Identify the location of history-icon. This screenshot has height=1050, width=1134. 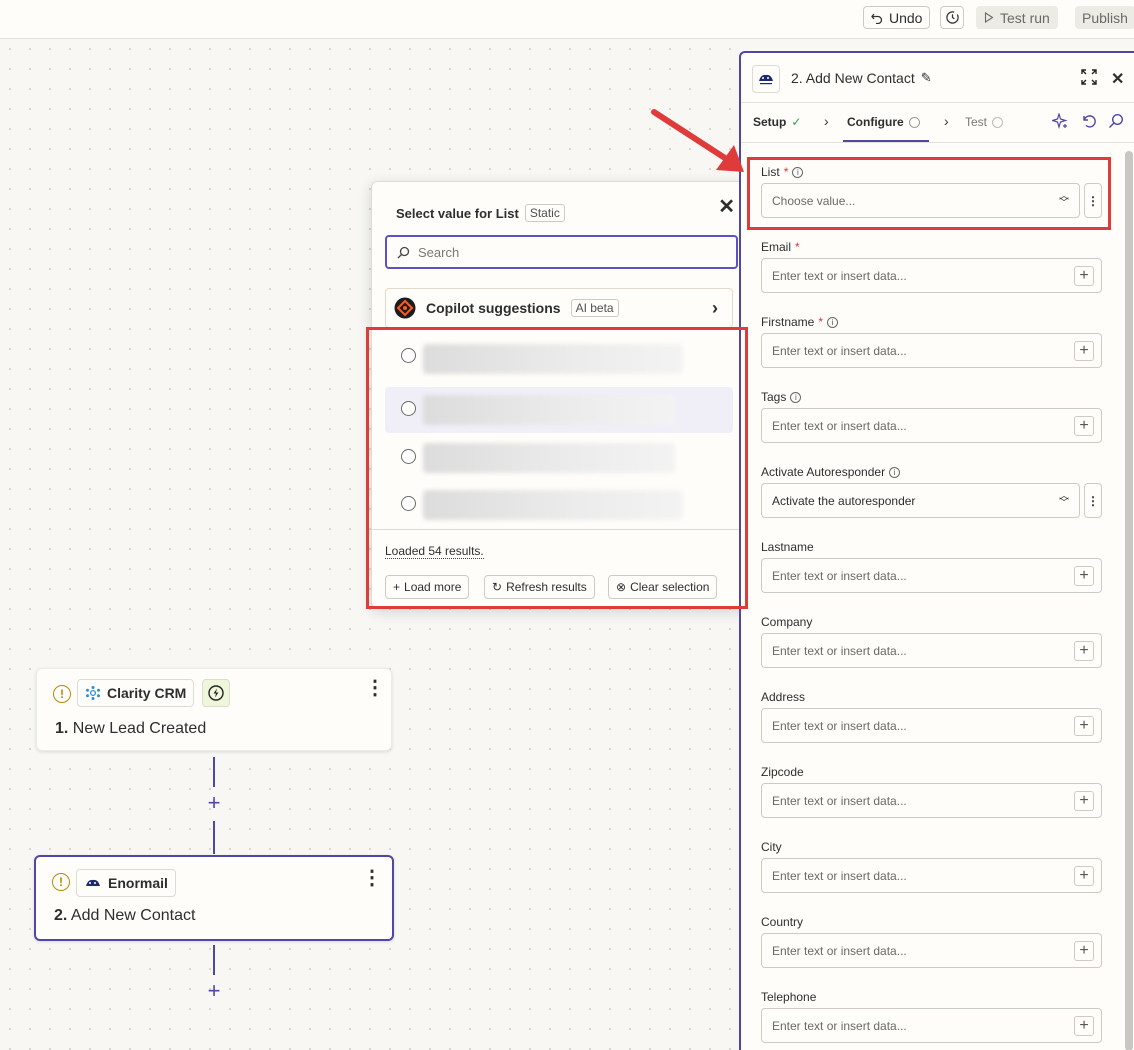
(952, 17).